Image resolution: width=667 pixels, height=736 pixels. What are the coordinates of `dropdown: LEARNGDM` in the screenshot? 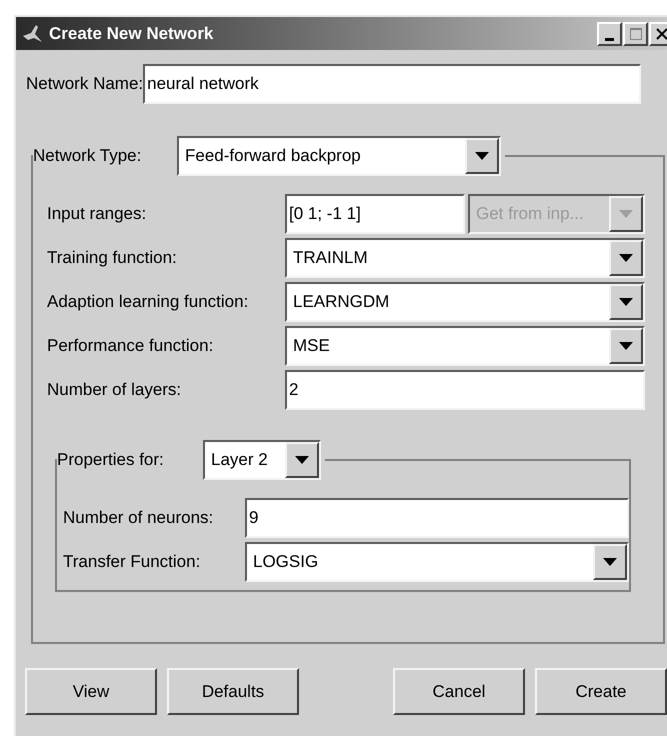 It's located at (465, 302).